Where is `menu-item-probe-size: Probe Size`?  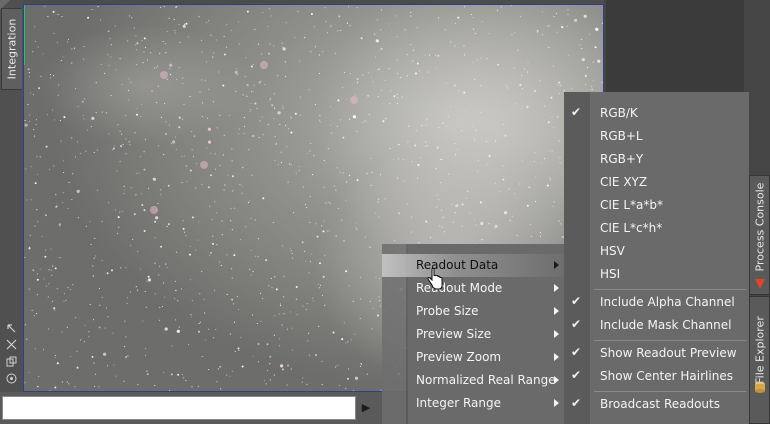 menu-item-probe-size: Probe Size is located at coordinates (473, 311).